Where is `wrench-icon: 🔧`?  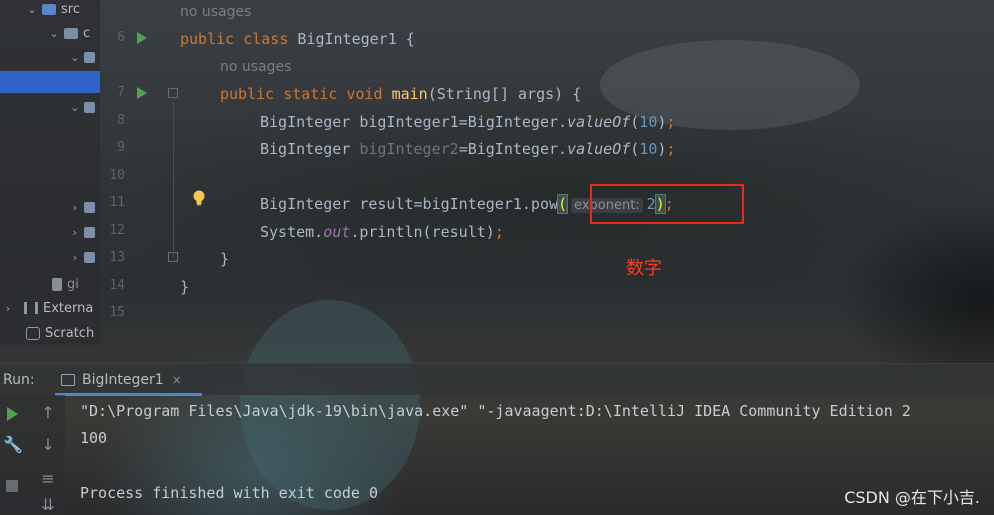
wrench-icon: 🔧 is located at coordinates (13, 444).